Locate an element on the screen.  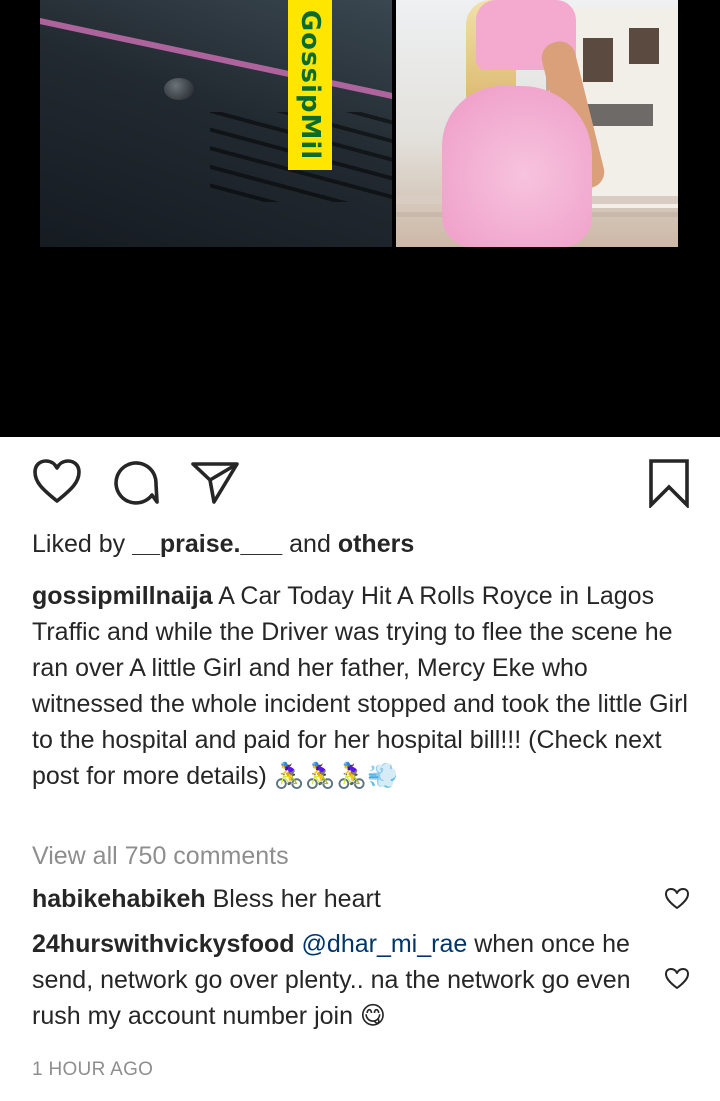
bookmark-icon is located at coordinates (669, 483).